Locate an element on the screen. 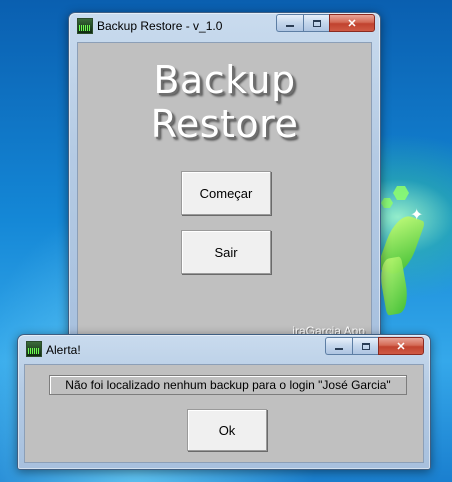  alert-close-button: ✕ is located at coordinates (401, 346).